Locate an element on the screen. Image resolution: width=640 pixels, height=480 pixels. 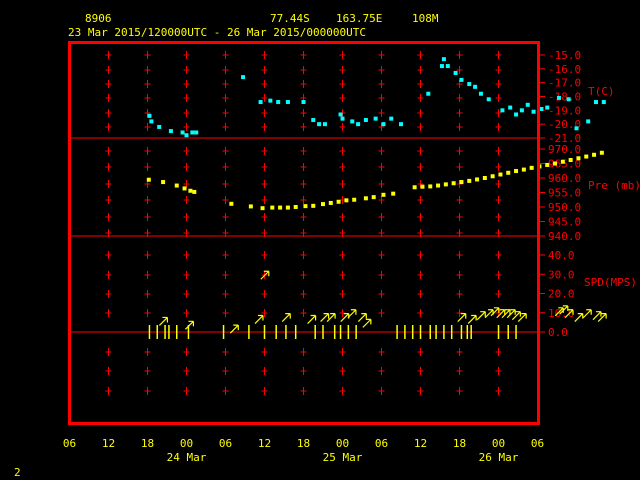
x-day-label: 25 Mar is located at coordinates (343, 457).